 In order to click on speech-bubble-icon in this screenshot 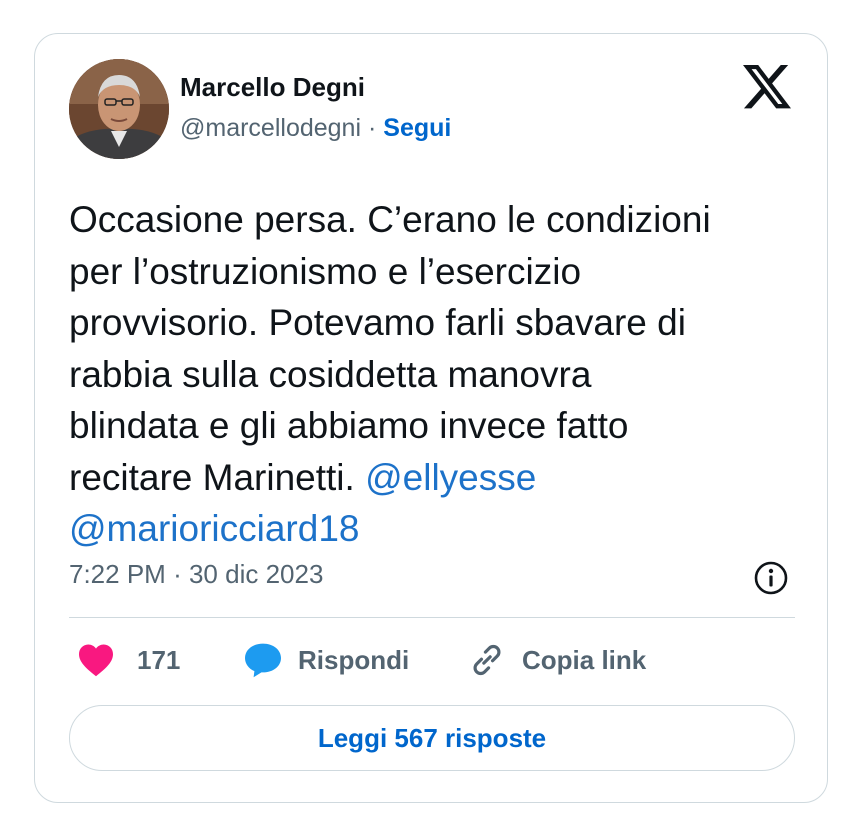, I will do `click(263, 660)`.